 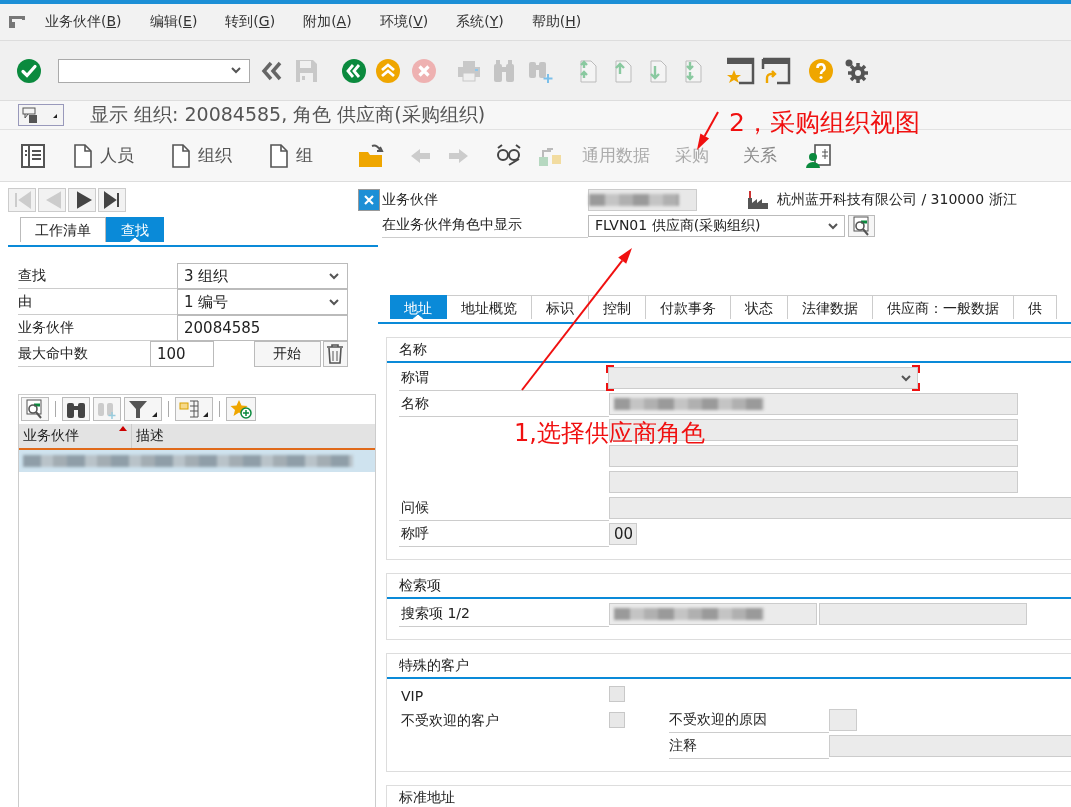 What do you see at coordinates (560, 307) in the screenshot?
I see `tab: 标识` at bounding box center [560, 307].